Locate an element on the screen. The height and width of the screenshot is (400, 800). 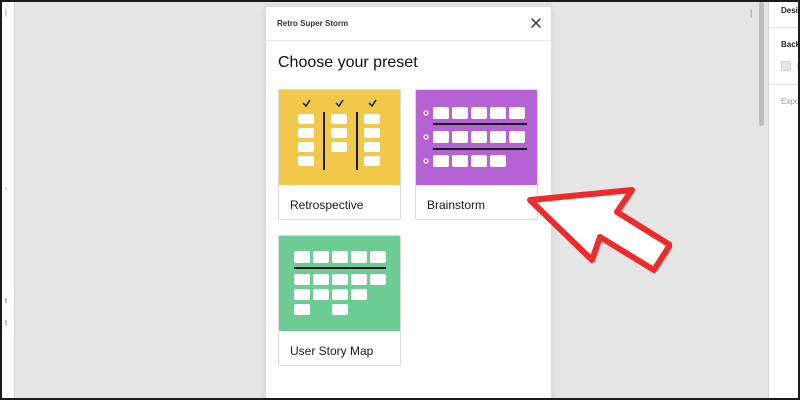
canvas-marker: | is located at coordinates (751, 13).